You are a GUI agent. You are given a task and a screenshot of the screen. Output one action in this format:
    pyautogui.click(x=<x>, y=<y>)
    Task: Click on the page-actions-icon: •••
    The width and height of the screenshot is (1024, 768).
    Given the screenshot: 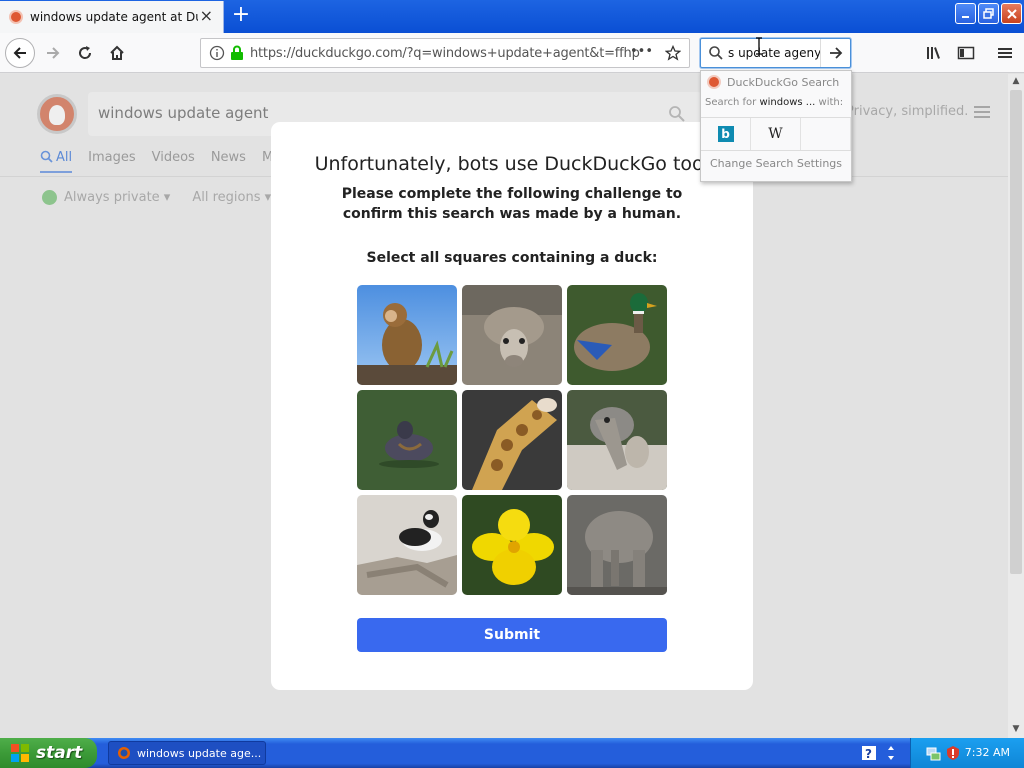 What is the action you would take?
    pyautogui.click(x=641, y=51)
    